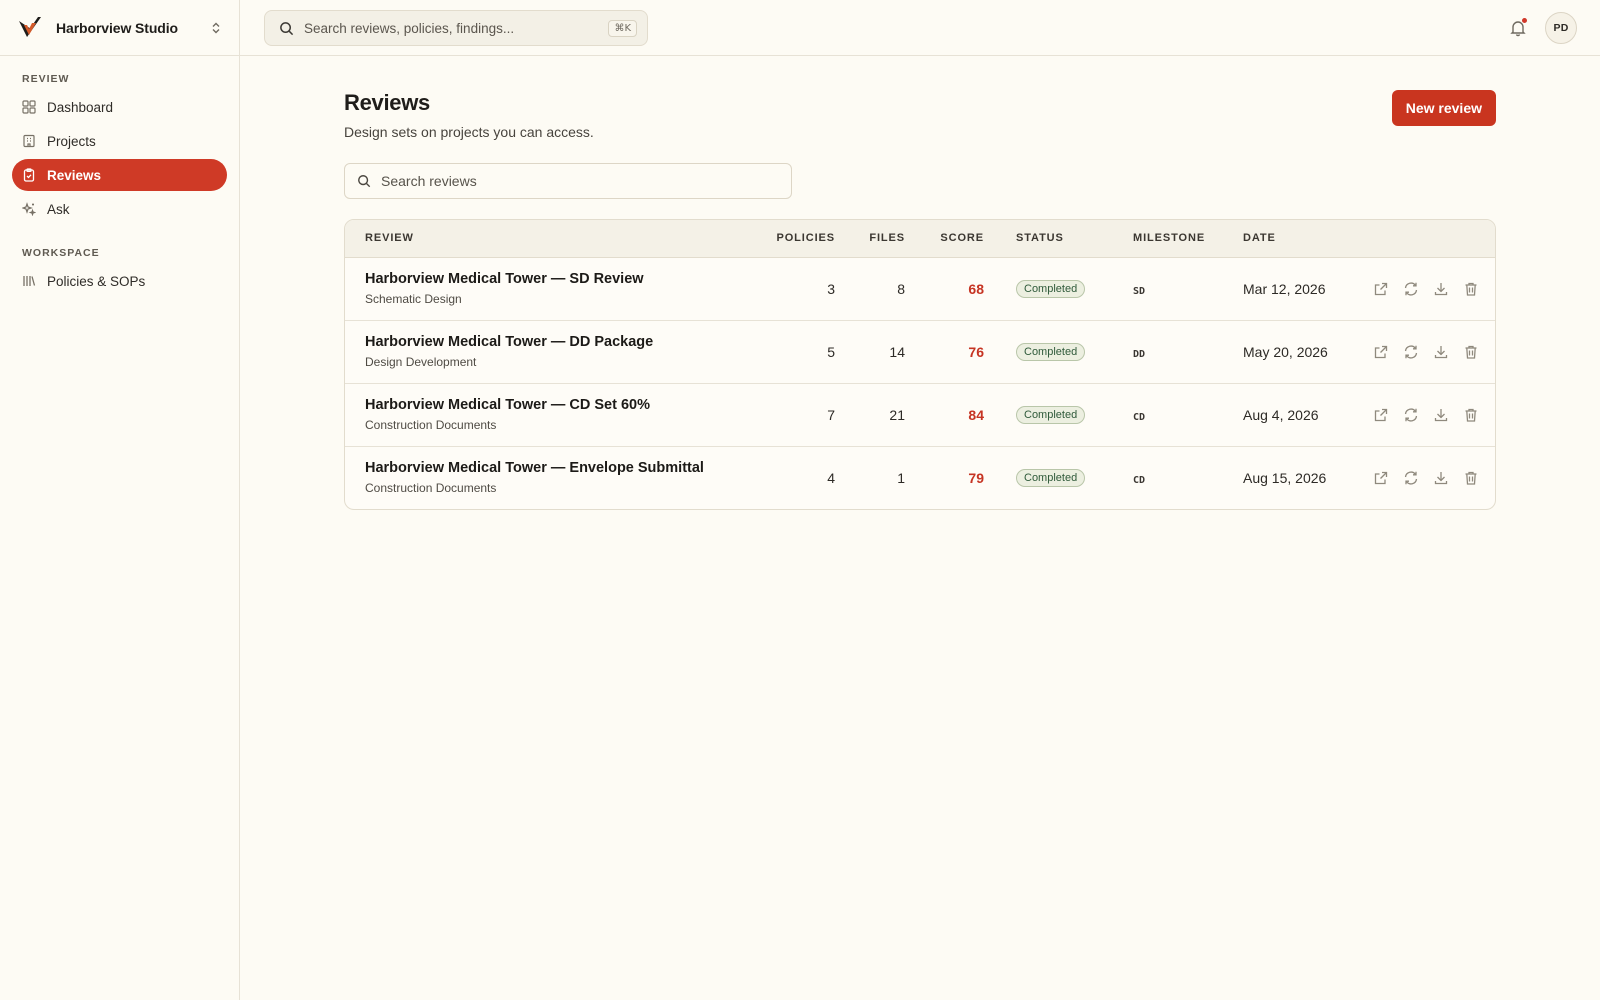  Describe the element at coordinates (29, 209) in the screenshot. I see `sparkle-icon` at that location.